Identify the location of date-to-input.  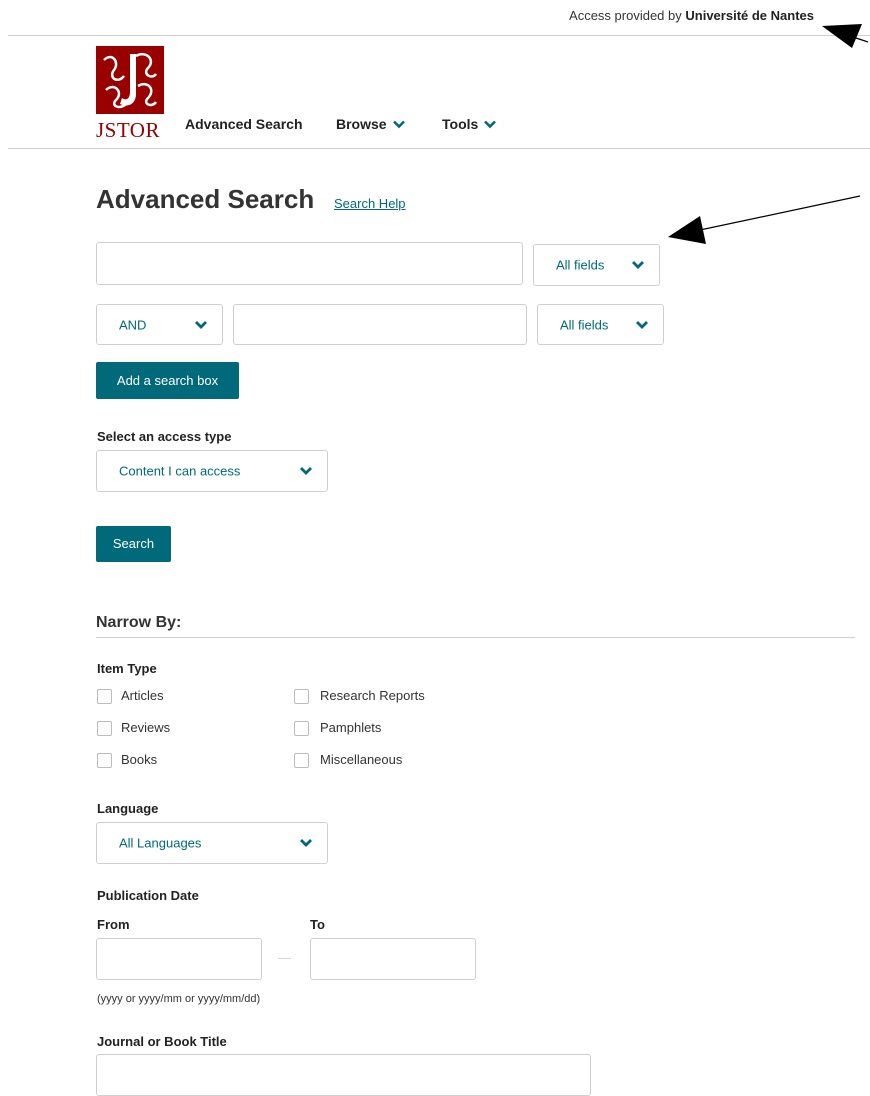
(393, 959).